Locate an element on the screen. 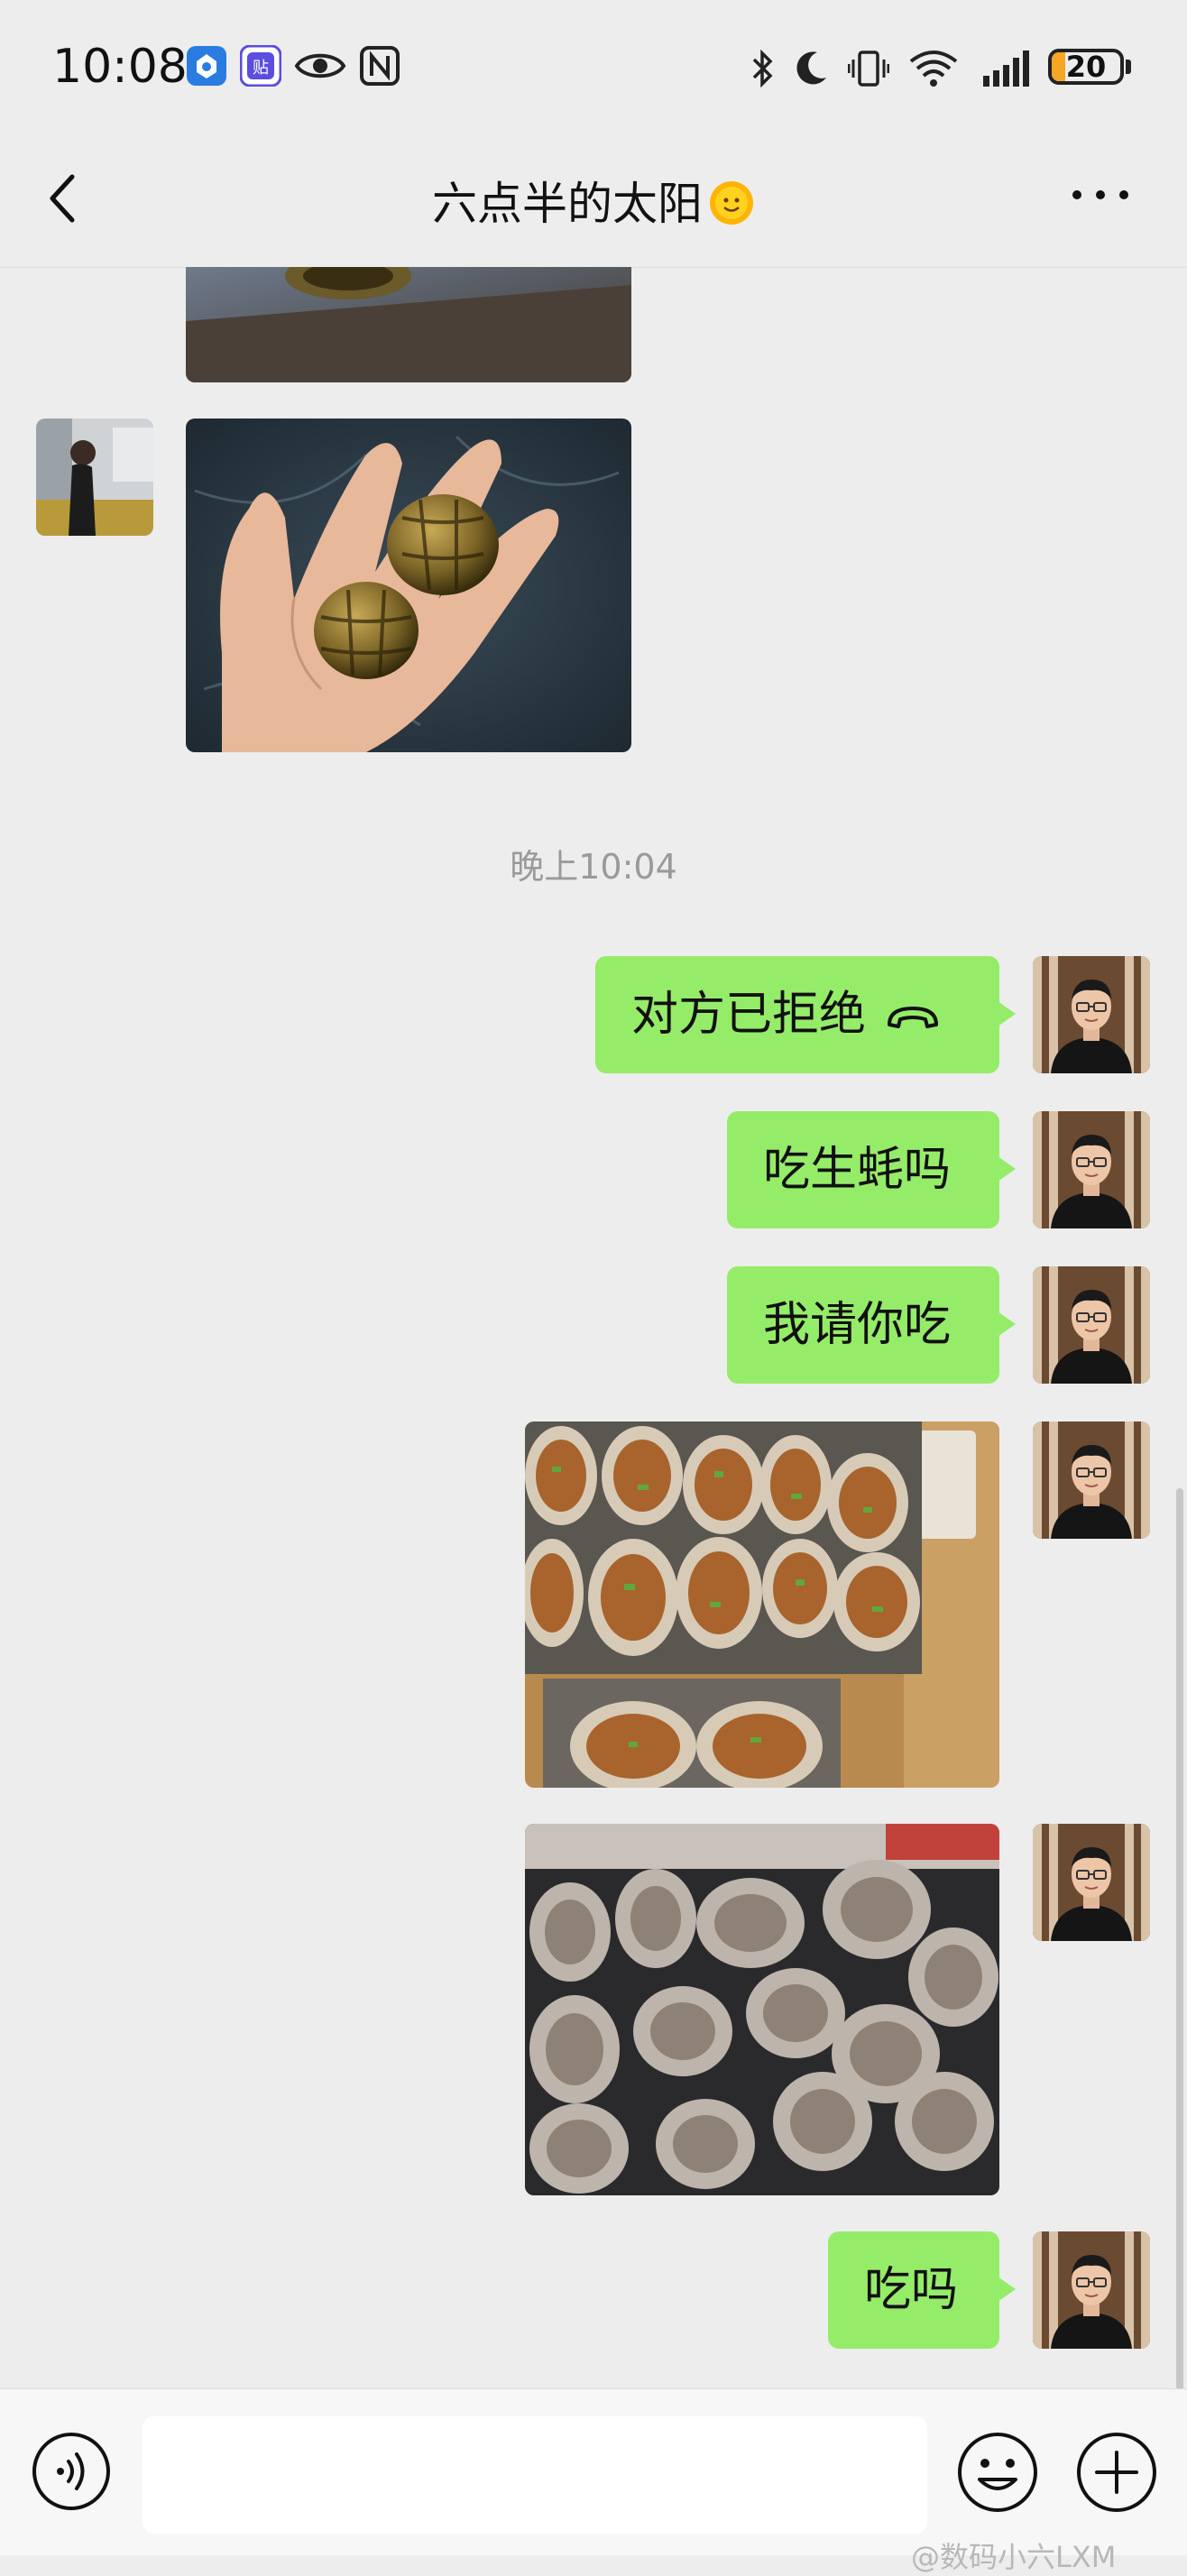 This screenshot has height=2576, width=1187. voice-input-icon is located at coordinates (71, 2471).